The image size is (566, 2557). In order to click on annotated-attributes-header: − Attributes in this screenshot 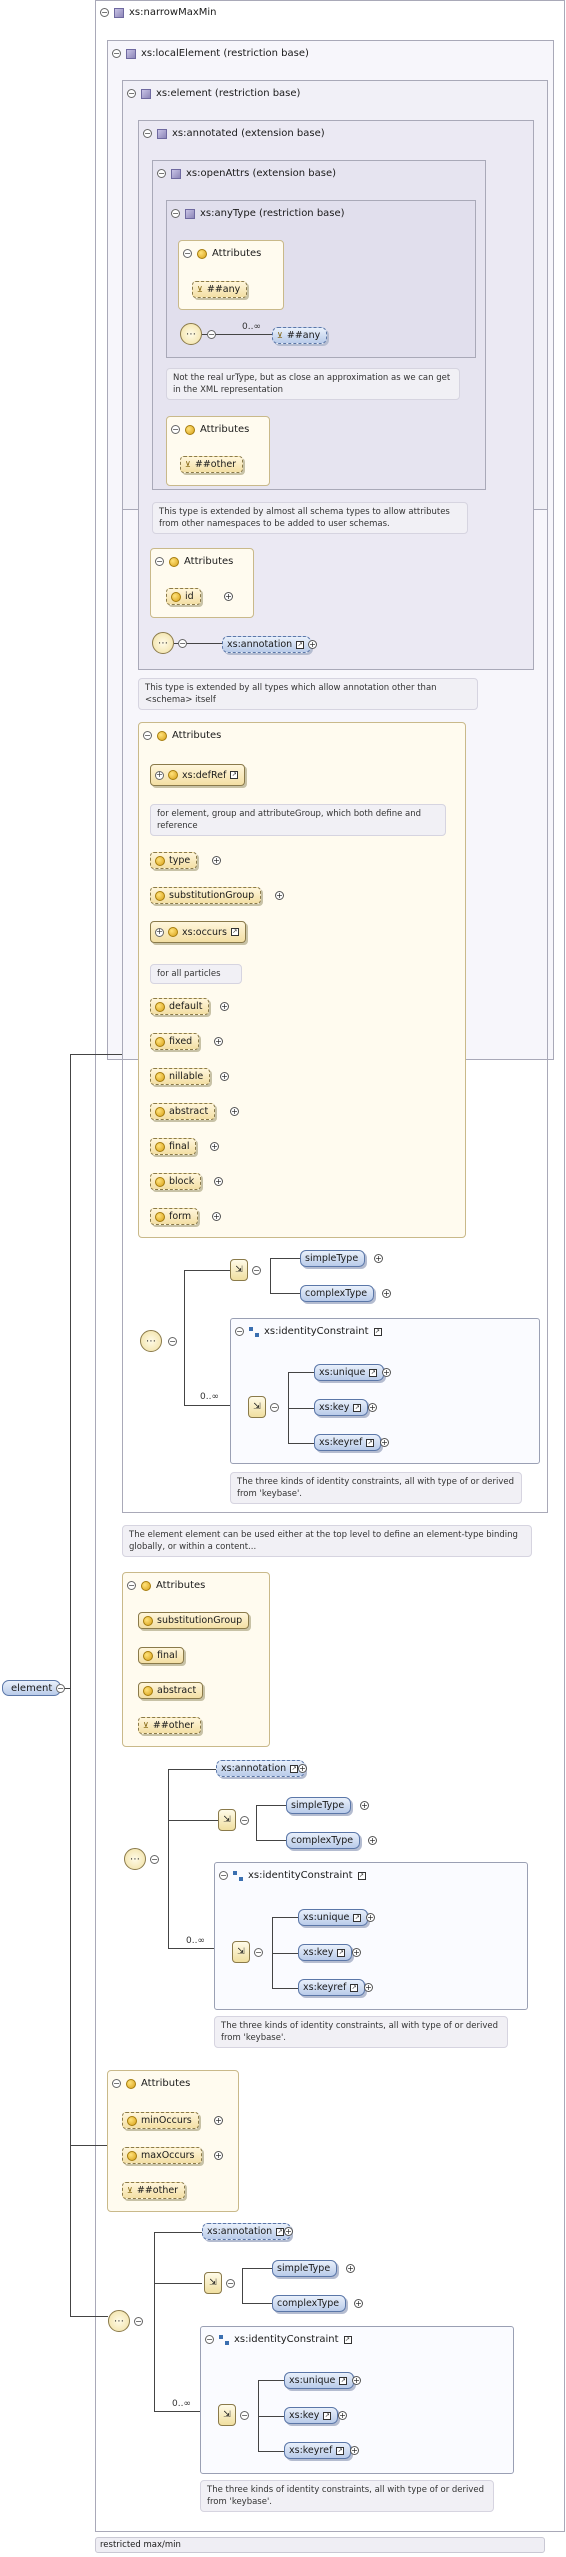, I will do `click(194, 561)`.